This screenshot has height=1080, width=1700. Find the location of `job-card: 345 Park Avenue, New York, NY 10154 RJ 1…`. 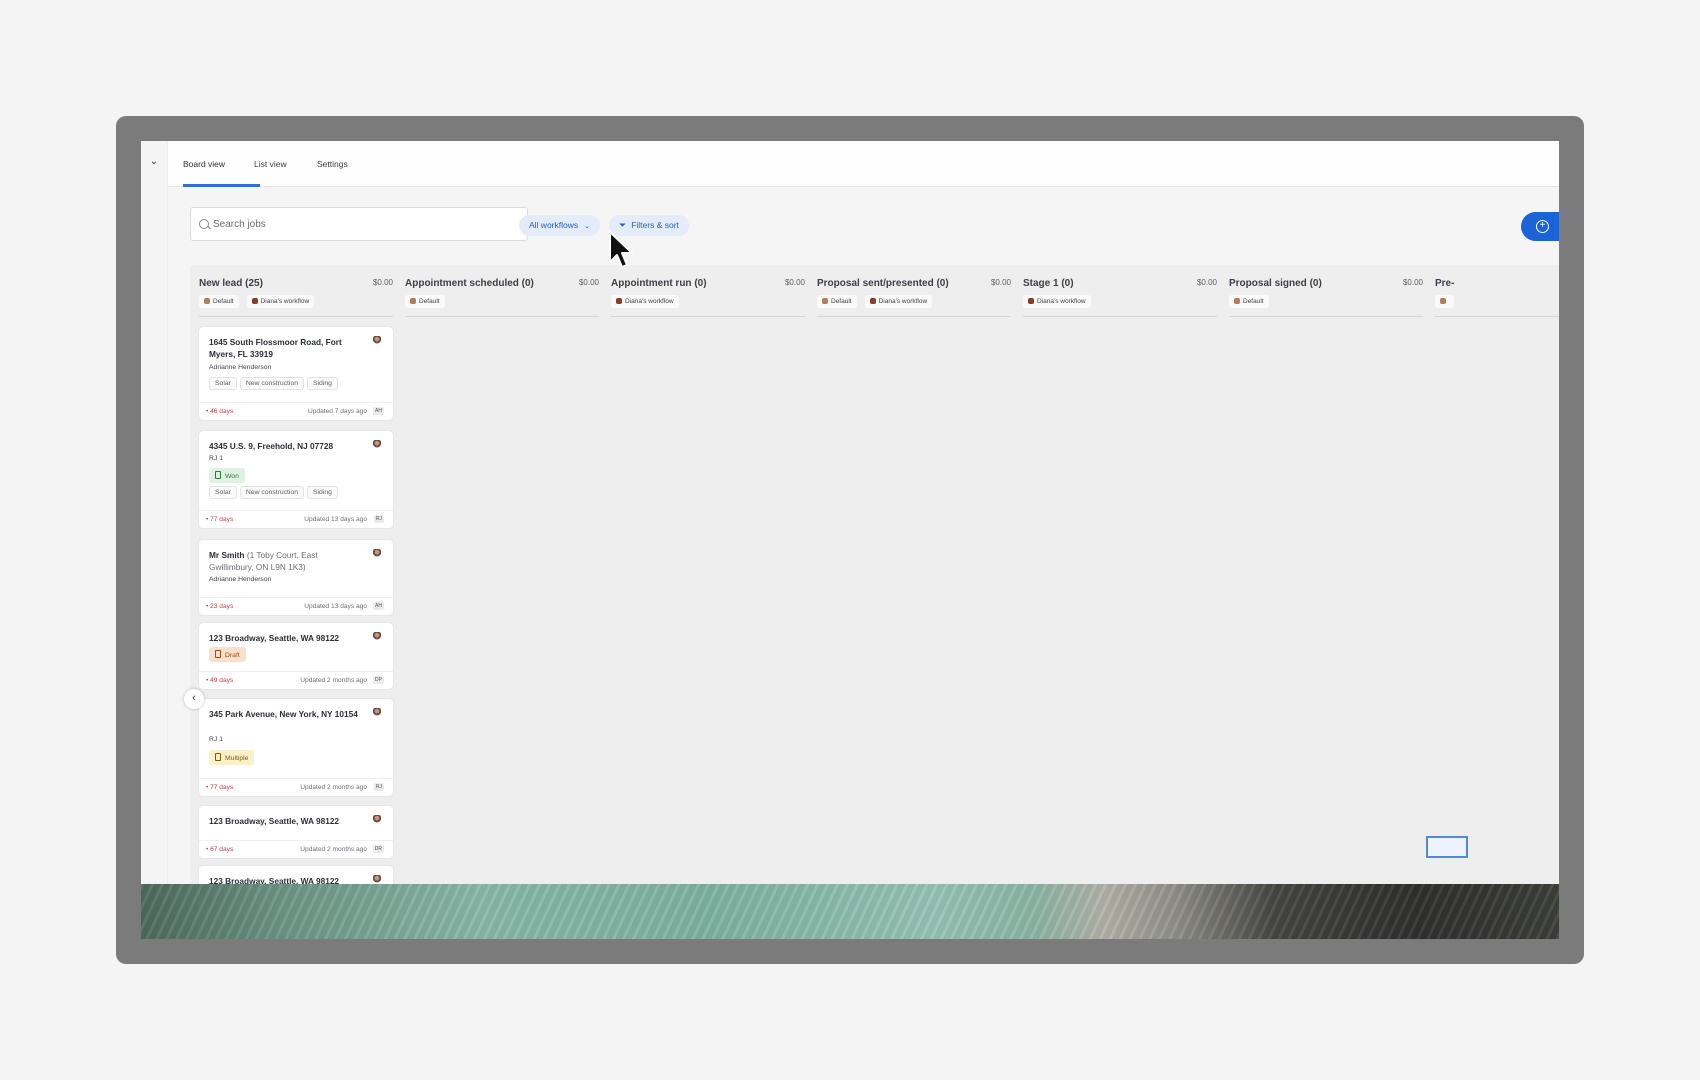

job-card: 345 Park Avenue, New York, NY 10154 RJ 1… is located at coordinates (296, 747).